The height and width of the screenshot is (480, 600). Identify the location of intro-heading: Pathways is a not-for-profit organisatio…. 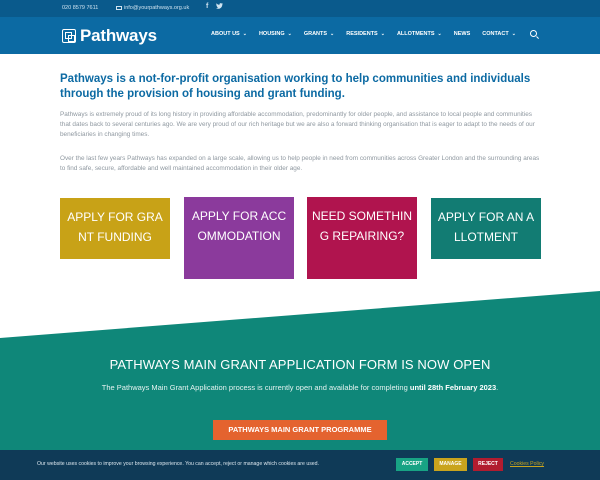
(295, 86).